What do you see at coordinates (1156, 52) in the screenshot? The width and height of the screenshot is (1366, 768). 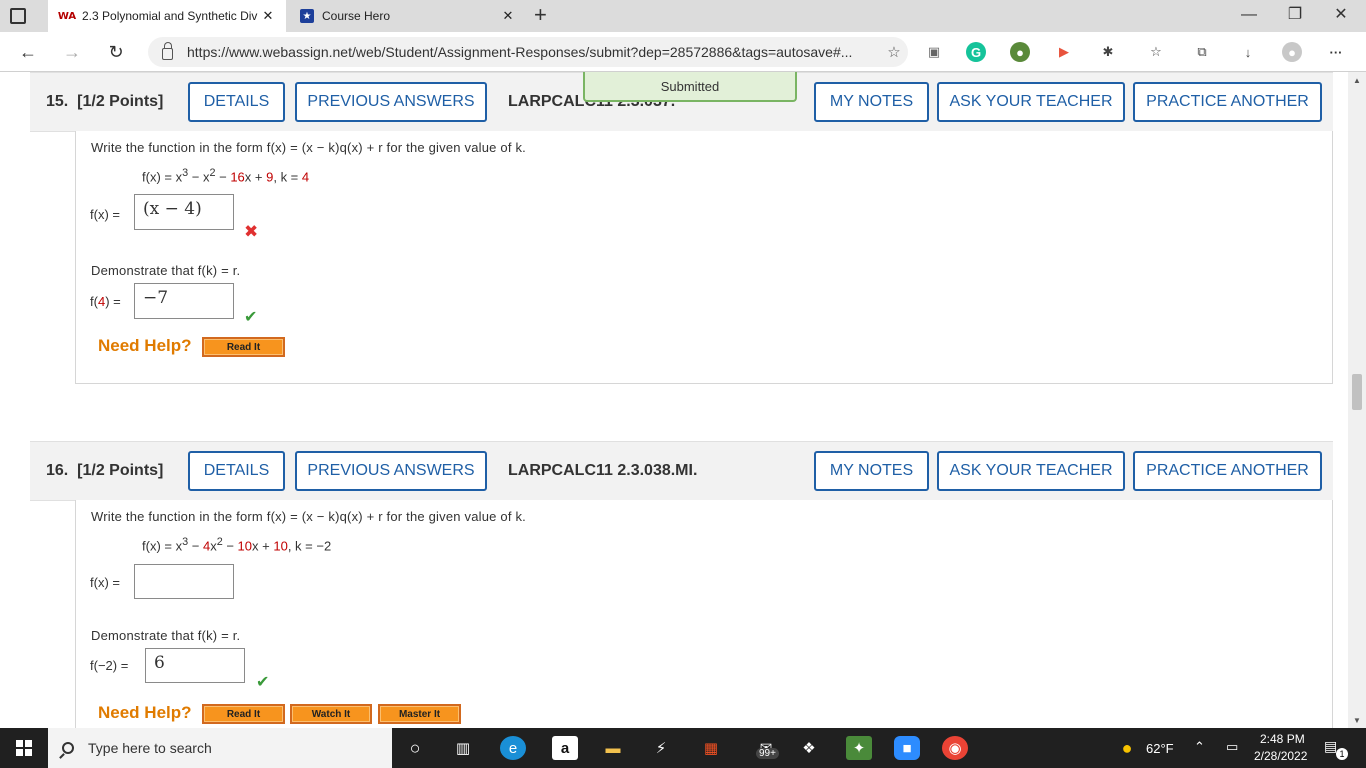 I see `favorites-icon: ☆` at bounding box center [1156, 52].